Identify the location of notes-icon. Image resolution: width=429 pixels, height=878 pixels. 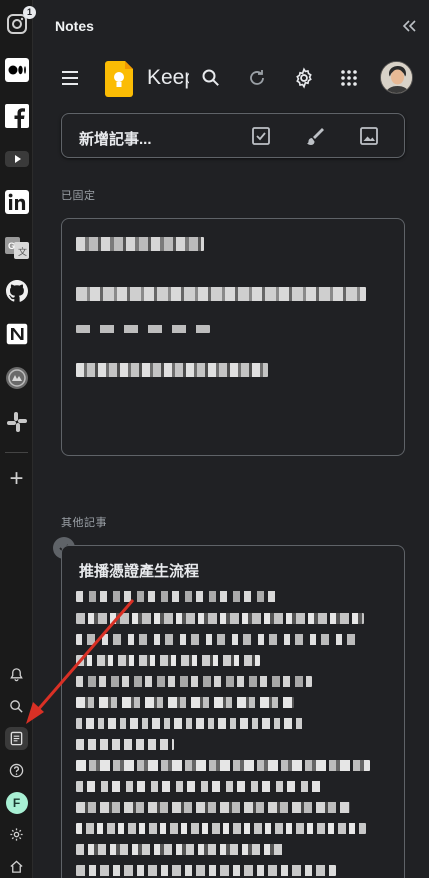
(16, 738).